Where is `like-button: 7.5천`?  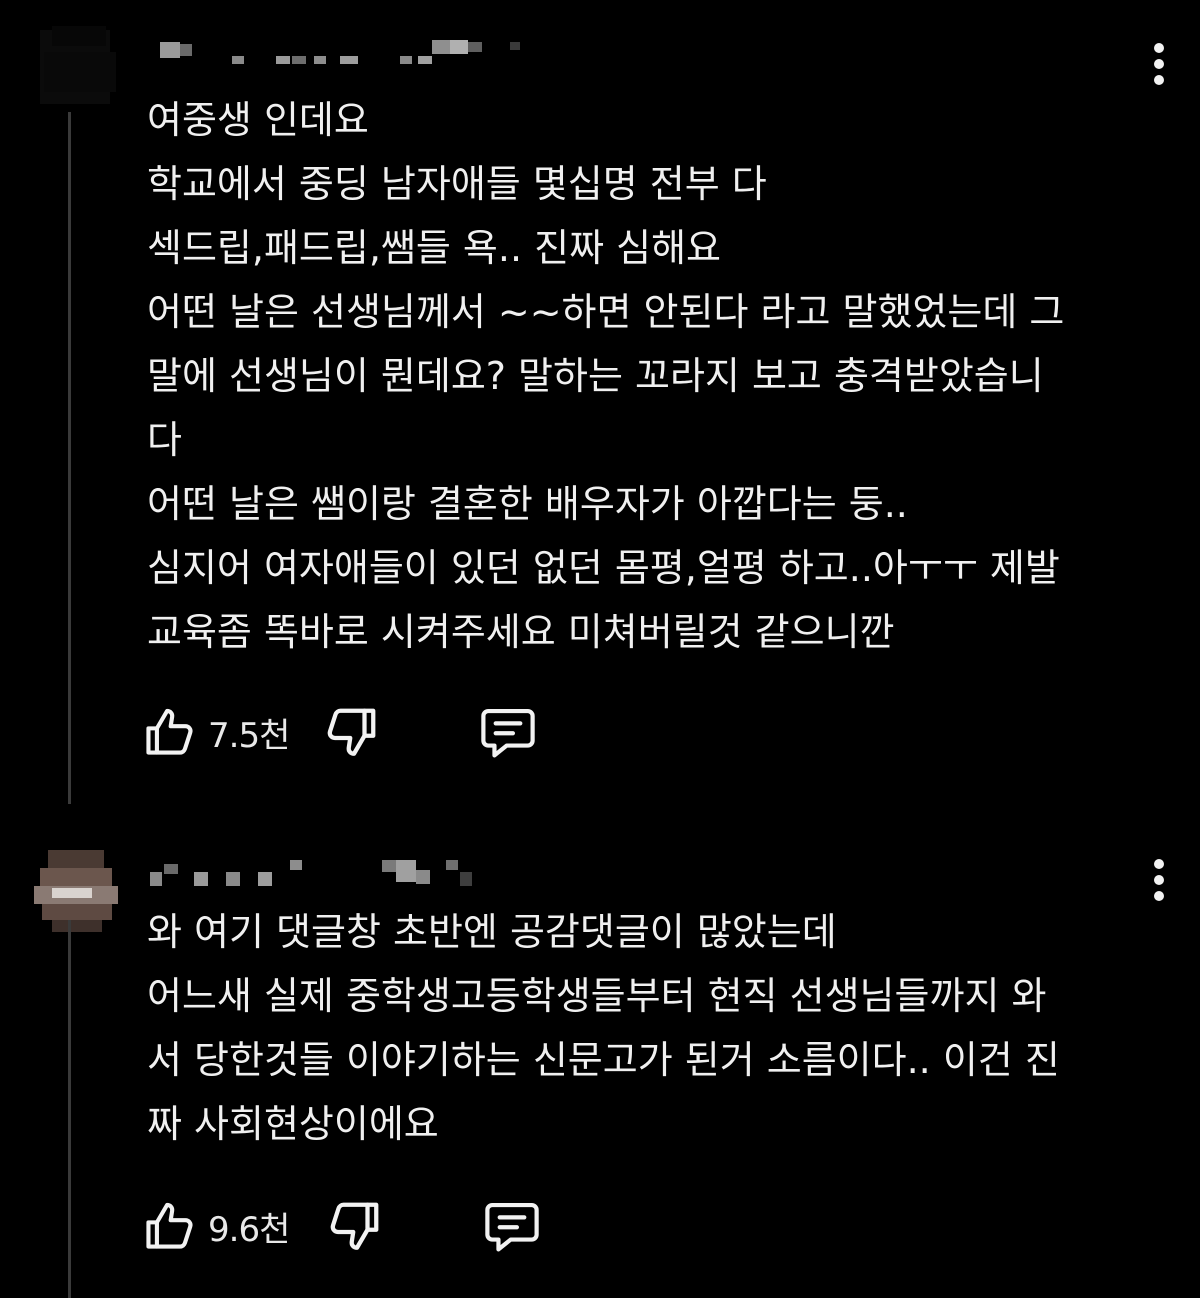
like-button: 7.5천 is located at coordinates (215, 732).